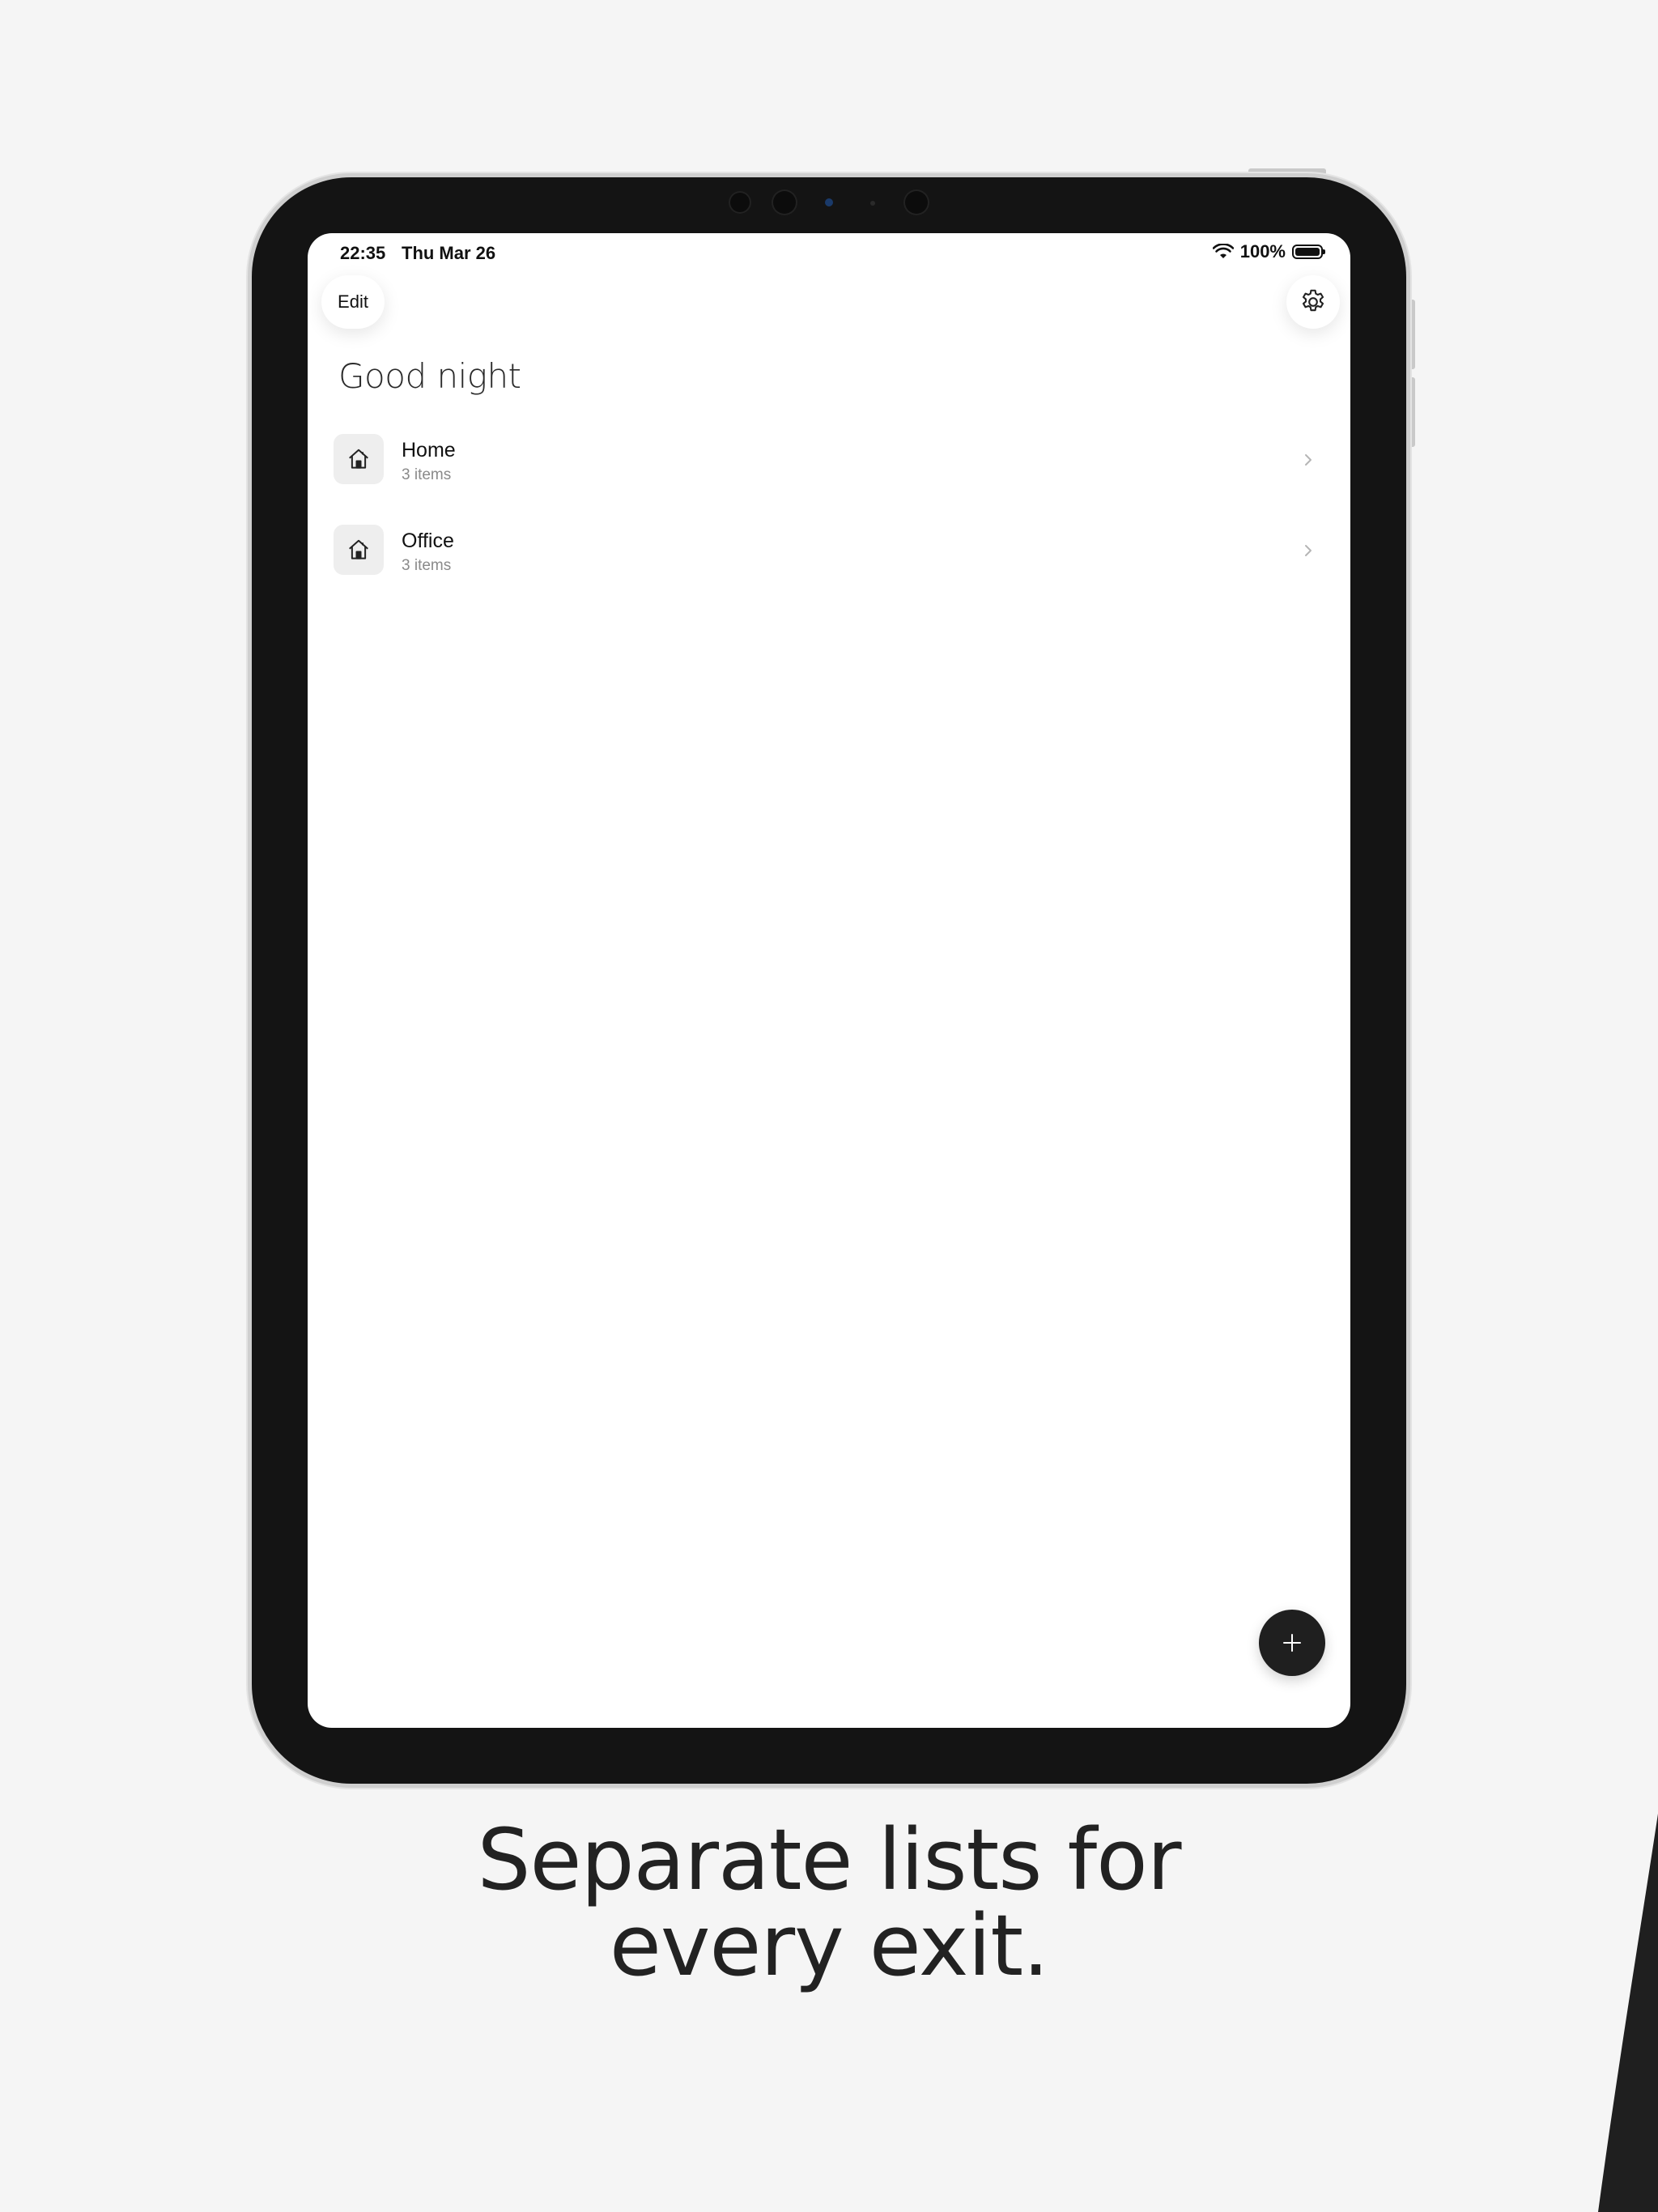 The height and width of the screenshot is (2212, 1658). I want to click on list-item-office: Office 3 items, so click(835, 560).